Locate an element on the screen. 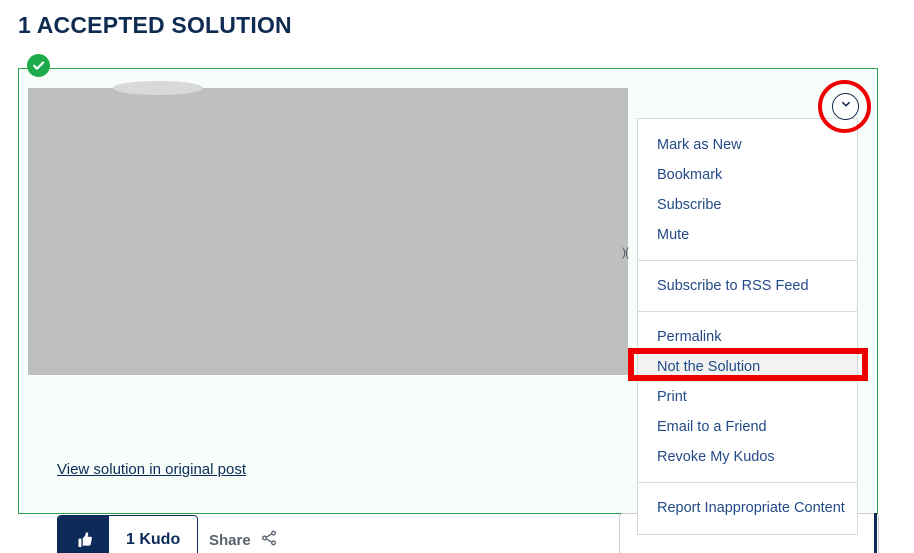  menu-item-not-the-solution: Not the Solution is located at coordinates (747, 367).